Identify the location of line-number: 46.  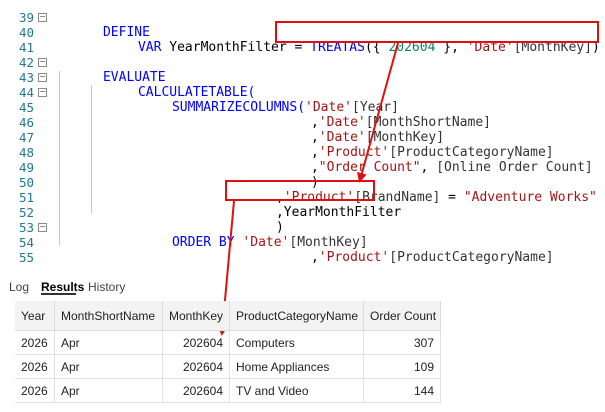
(26, 122).